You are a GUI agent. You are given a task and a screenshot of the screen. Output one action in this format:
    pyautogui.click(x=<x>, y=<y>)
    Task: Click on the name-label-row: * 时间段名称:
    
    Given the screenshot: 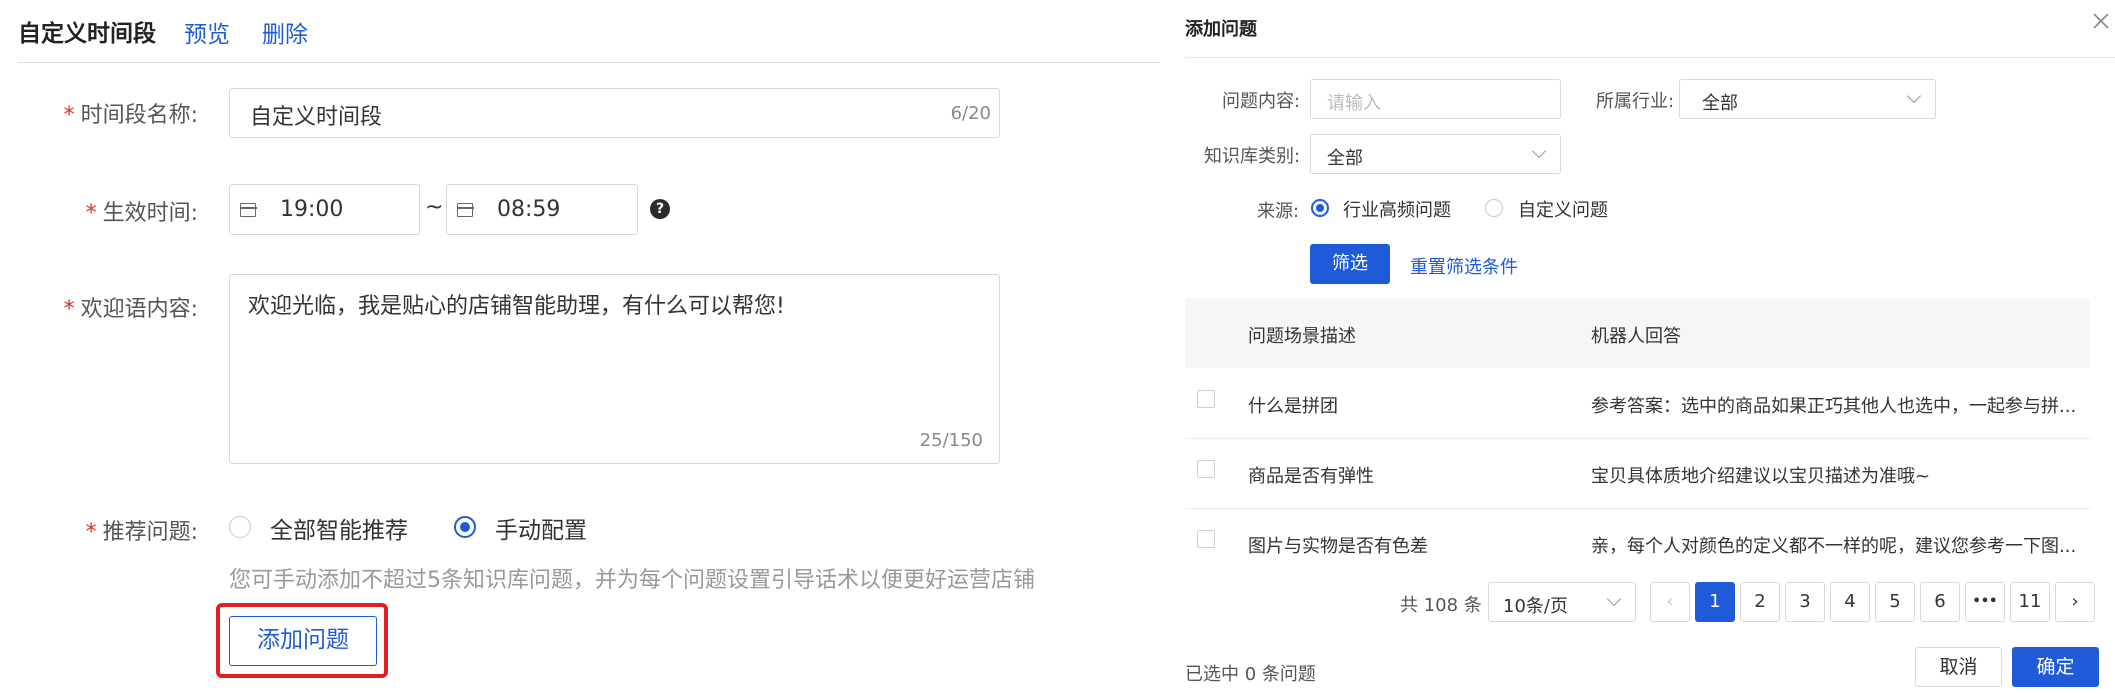 What is the action you would take?
    pyautogui.click(x=109, y=113)
    